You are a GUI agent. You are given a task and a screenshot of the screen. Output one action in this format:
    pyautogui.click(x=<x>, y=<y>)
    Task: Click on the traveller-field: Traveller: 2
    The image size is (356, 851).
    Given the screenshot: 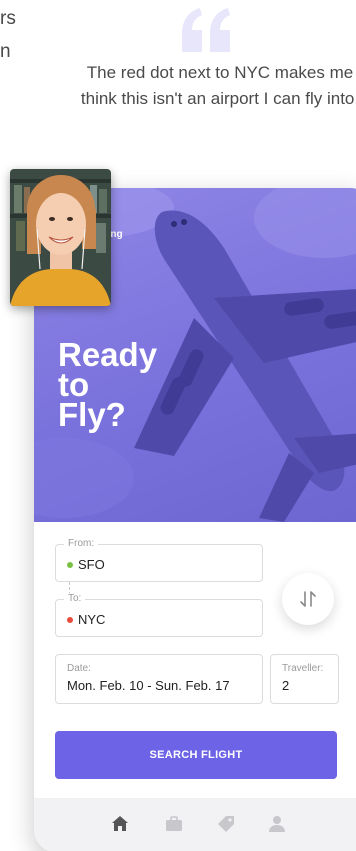 What is the action you would take?
    pyautogui.click(x=304, y=679)
    